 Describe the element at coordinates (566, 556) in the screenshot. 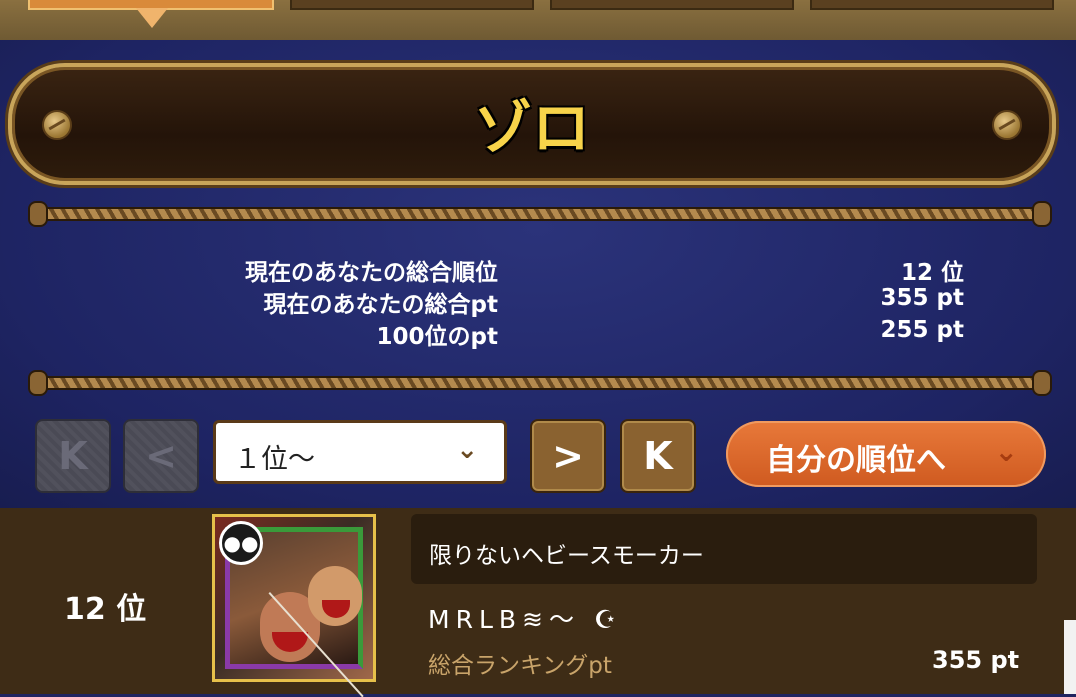

I see `player-message: 限りないヘビースモーカー` at that location.